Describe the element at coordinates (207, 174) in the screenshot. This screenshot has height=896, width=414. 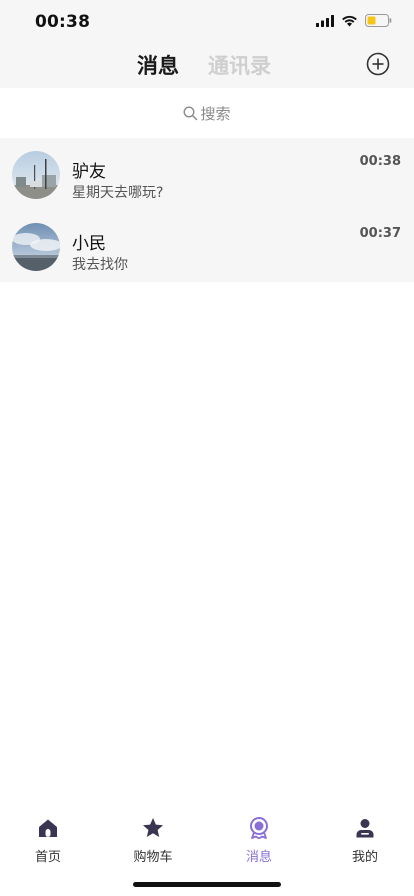
I see `conversation-row: 驴友 星期天去哪玩? 00:38` at that location.